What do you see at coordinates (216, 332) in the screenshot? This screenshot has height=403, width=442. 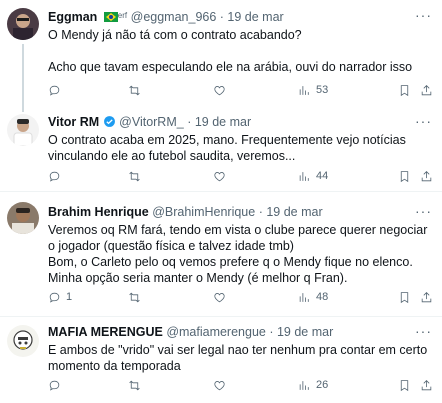 I see `author-handle: @mafiamerengue` at bounding box center [216, 332].